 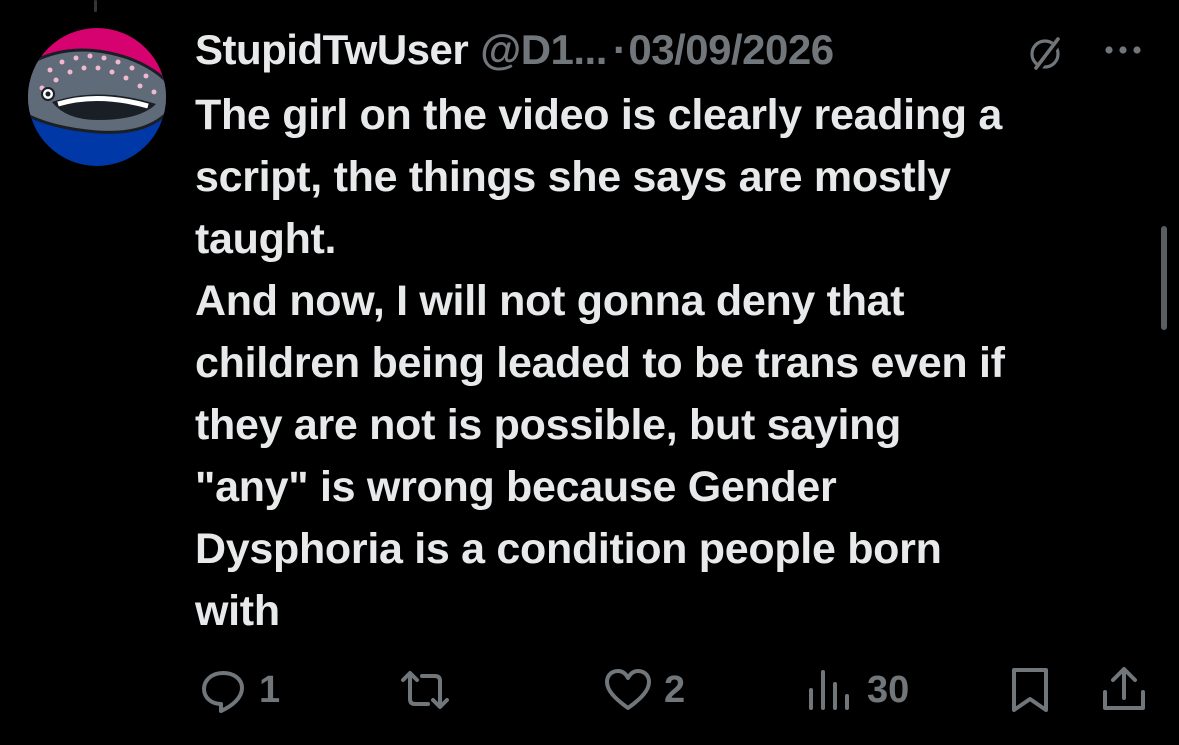 I want to click on display-name: StupidTwUser, so click(x=332, y=50).